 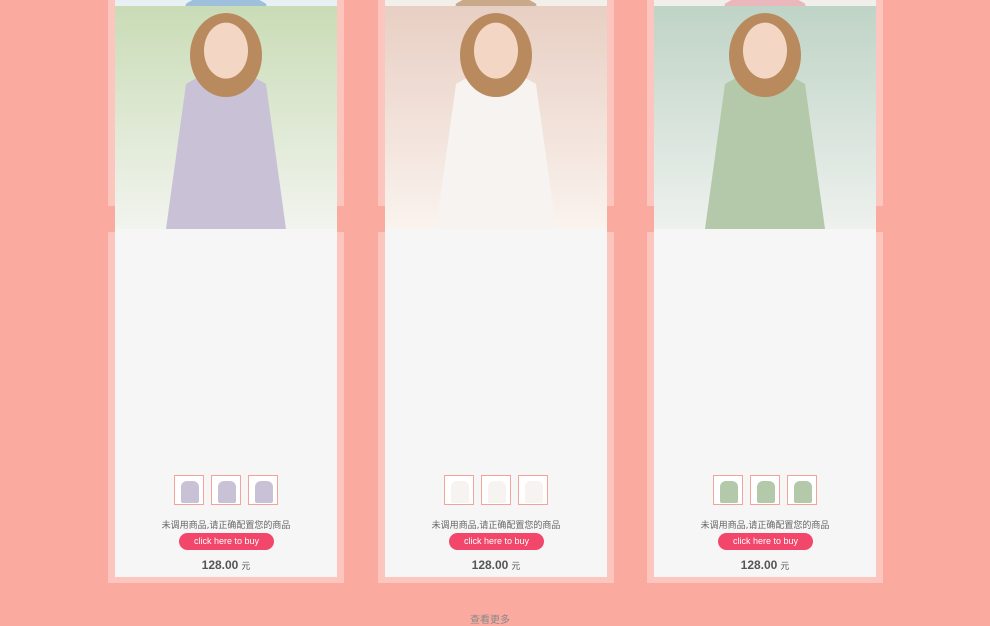 I want to click on girl-floral-dress-photo, so click(x=226, y=117).